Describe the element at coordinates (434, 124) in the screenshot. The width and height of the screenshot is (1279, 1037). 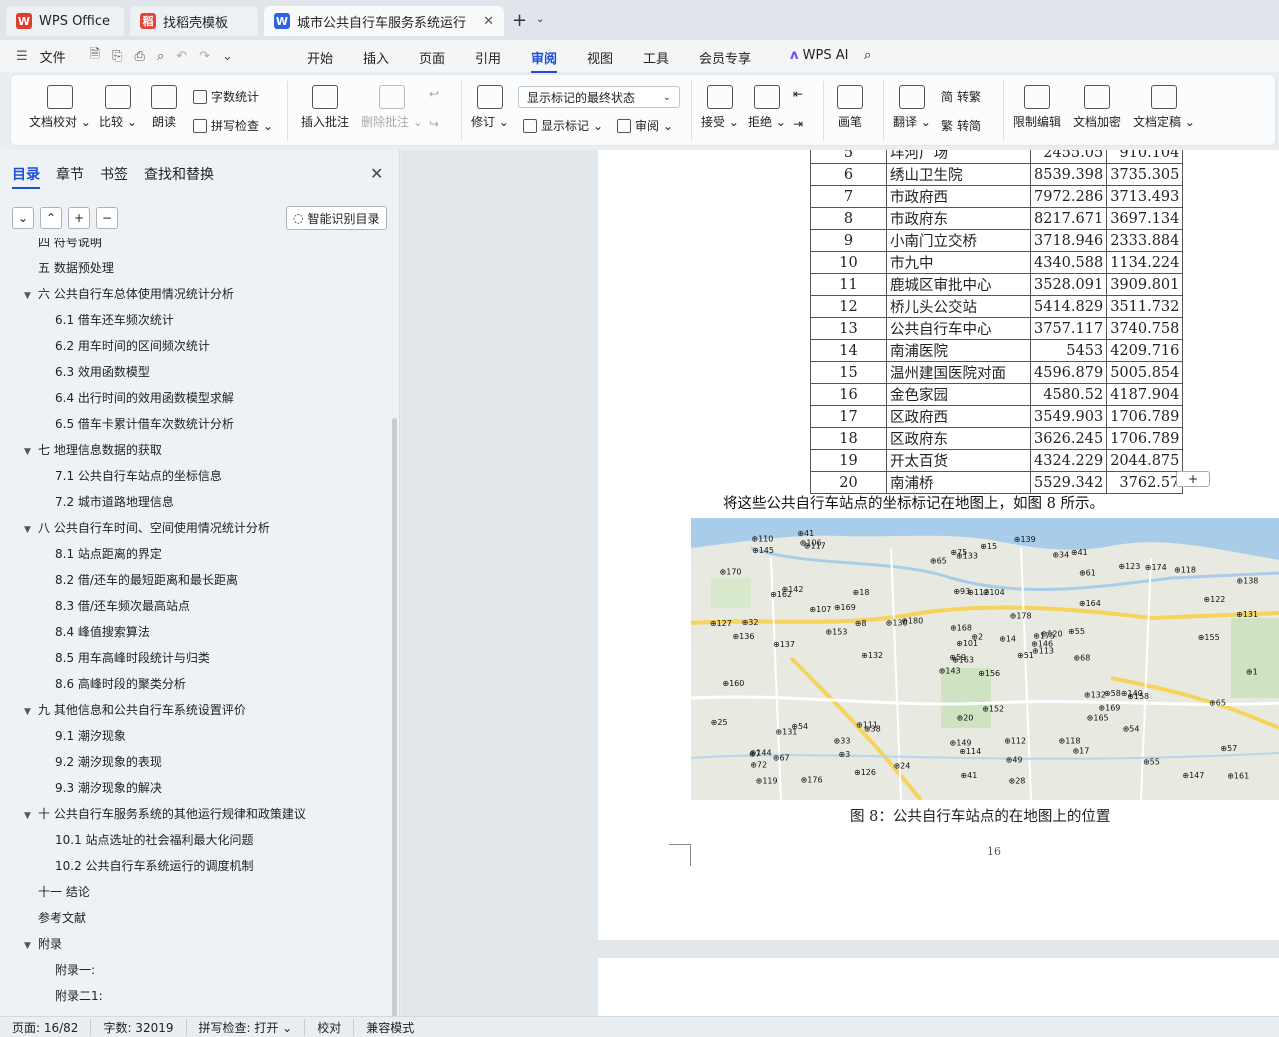
I see `next-comment-icon: ↪` at that location.